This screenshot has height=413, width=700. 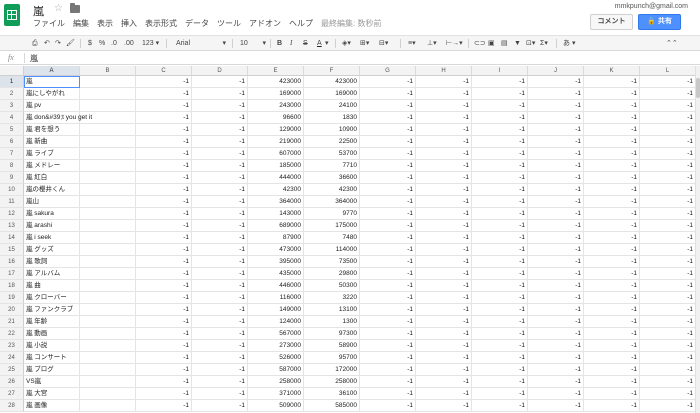 I want to click on star-icon: ☆, so click(x=58, y=8).